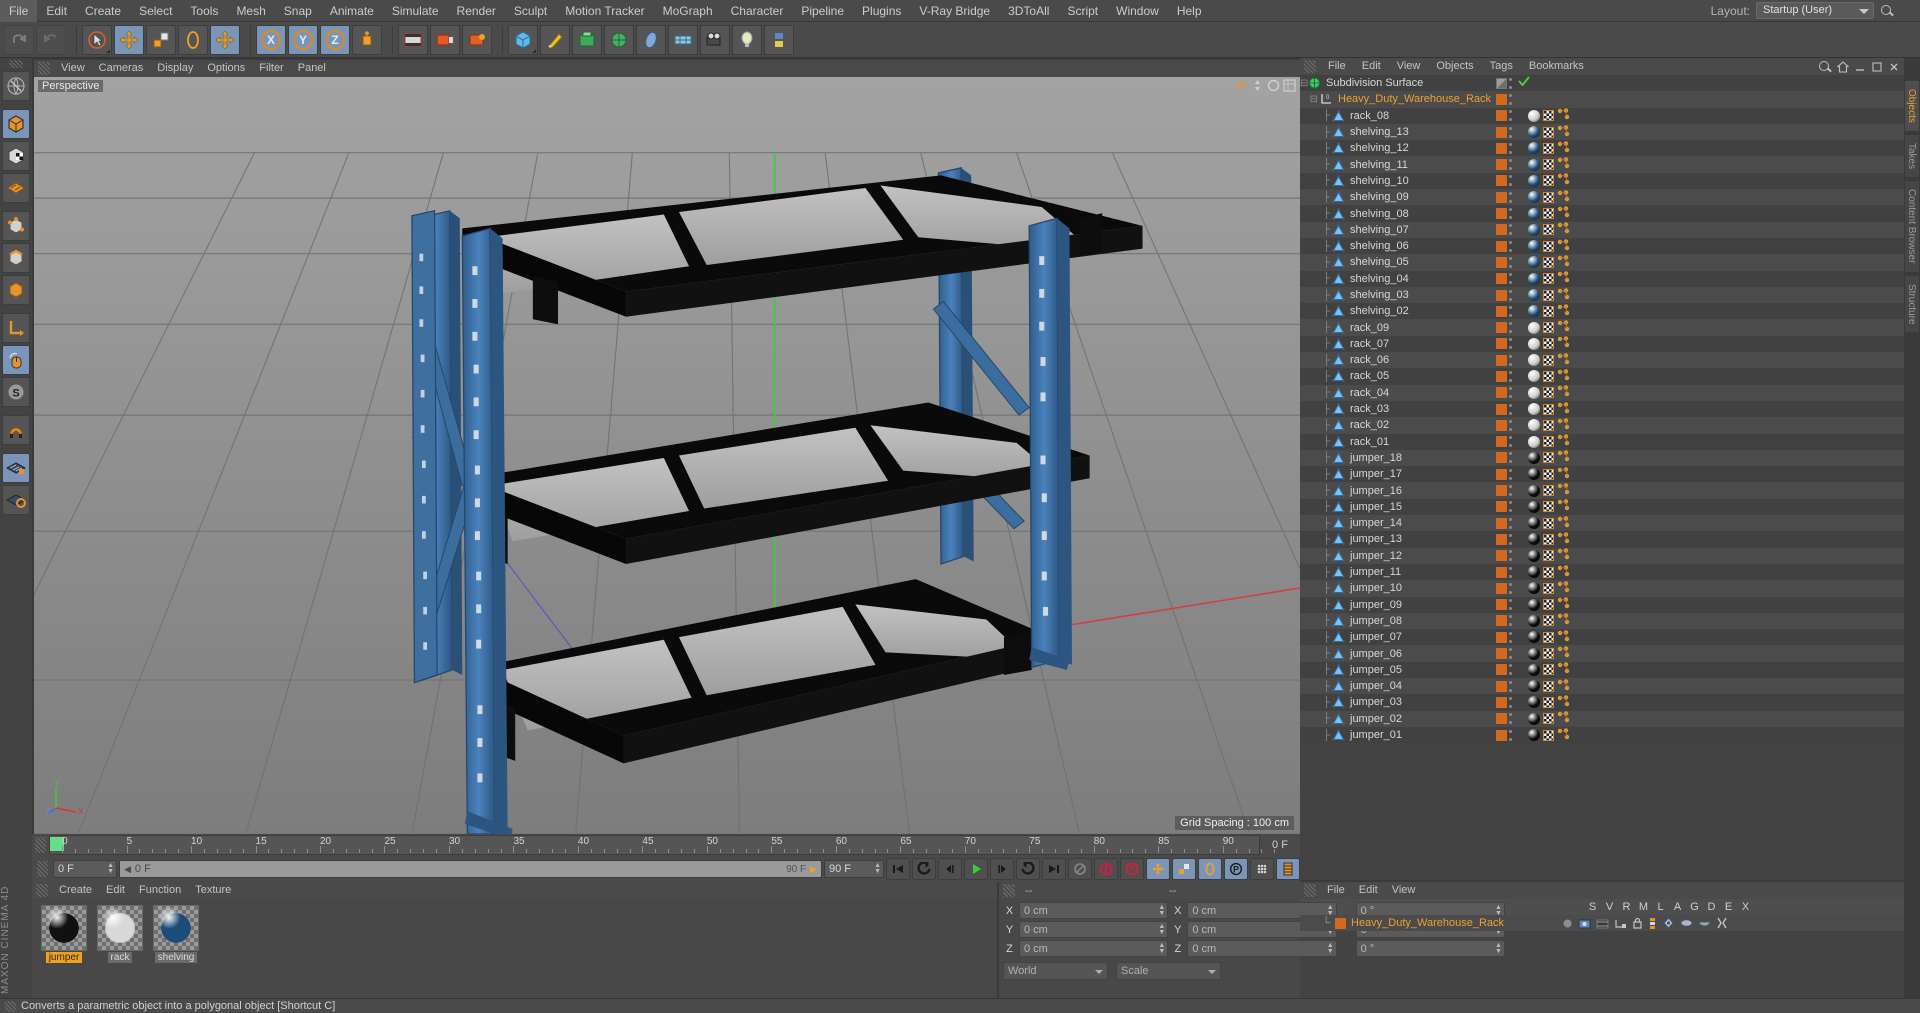  Describe the element at coordinates (1379, 295) in the screenshot. I see `object-name: shelving_03` at that location.